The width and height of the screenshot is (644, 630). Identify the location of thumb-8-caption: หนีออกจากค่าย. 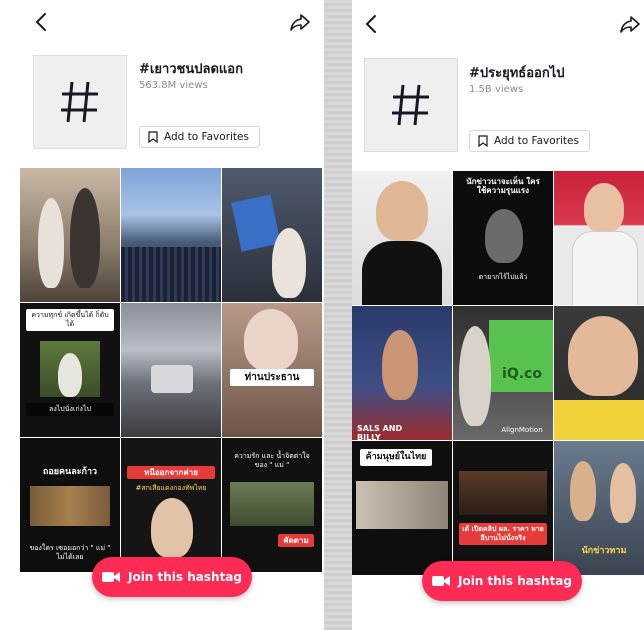
(171, 472).